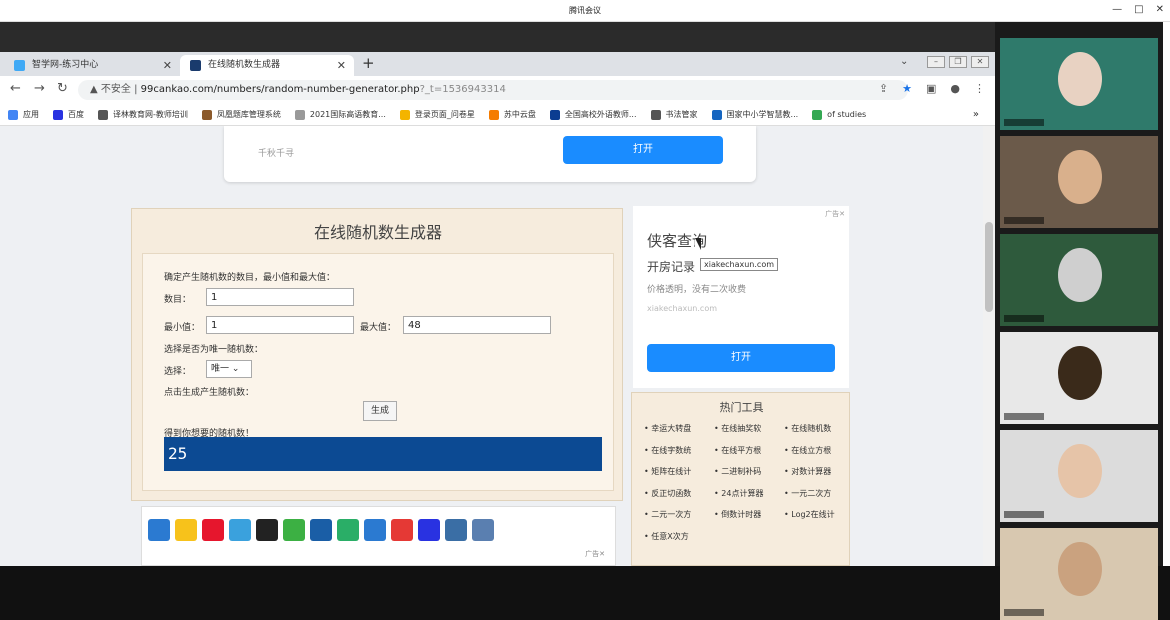  I want to click on hot-tool-link: • 反正切函数, so click(667, 493).